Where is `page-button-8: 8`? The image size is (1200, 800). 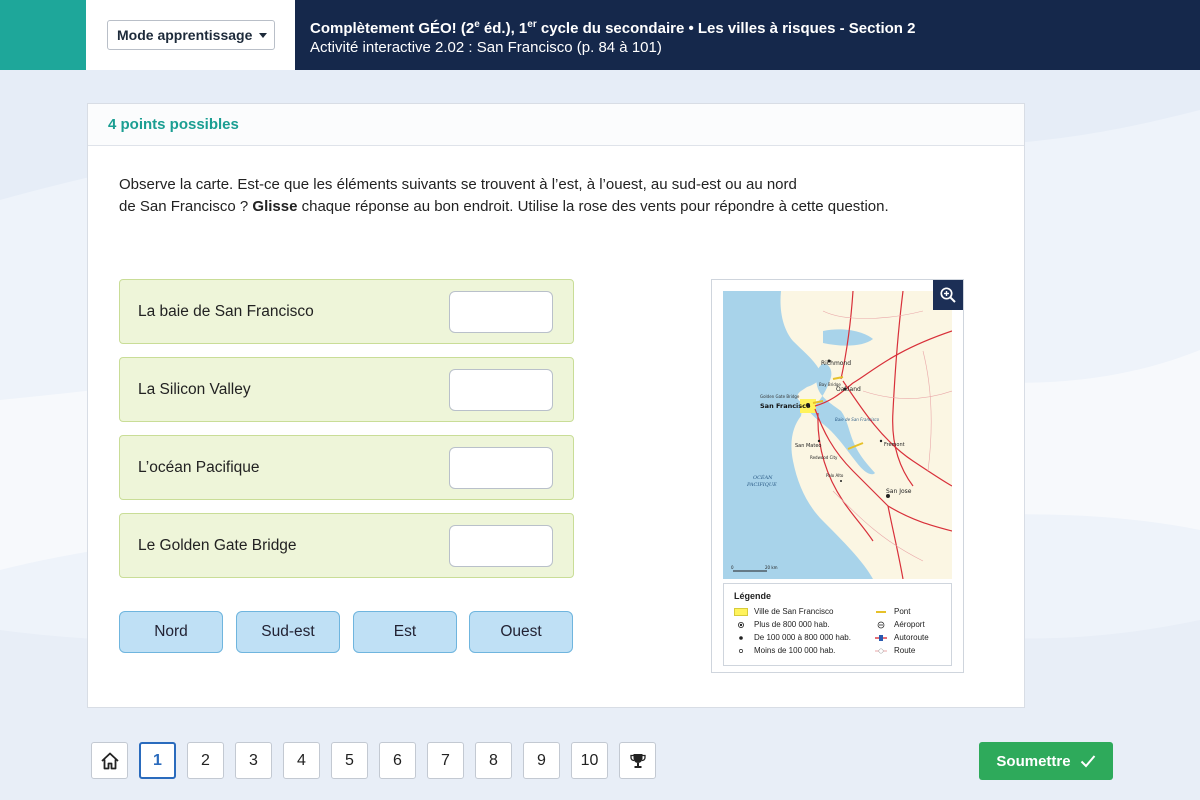 page-button-8: 8 is located at coordinates (493, 760).